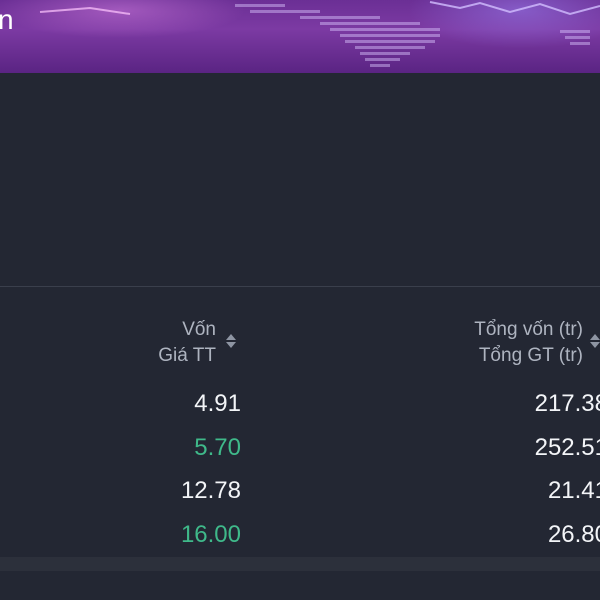  Describe the element at coordinates (187, 355) in the screenshot. I see `column-header-price-line2: Giá TT` at that location.